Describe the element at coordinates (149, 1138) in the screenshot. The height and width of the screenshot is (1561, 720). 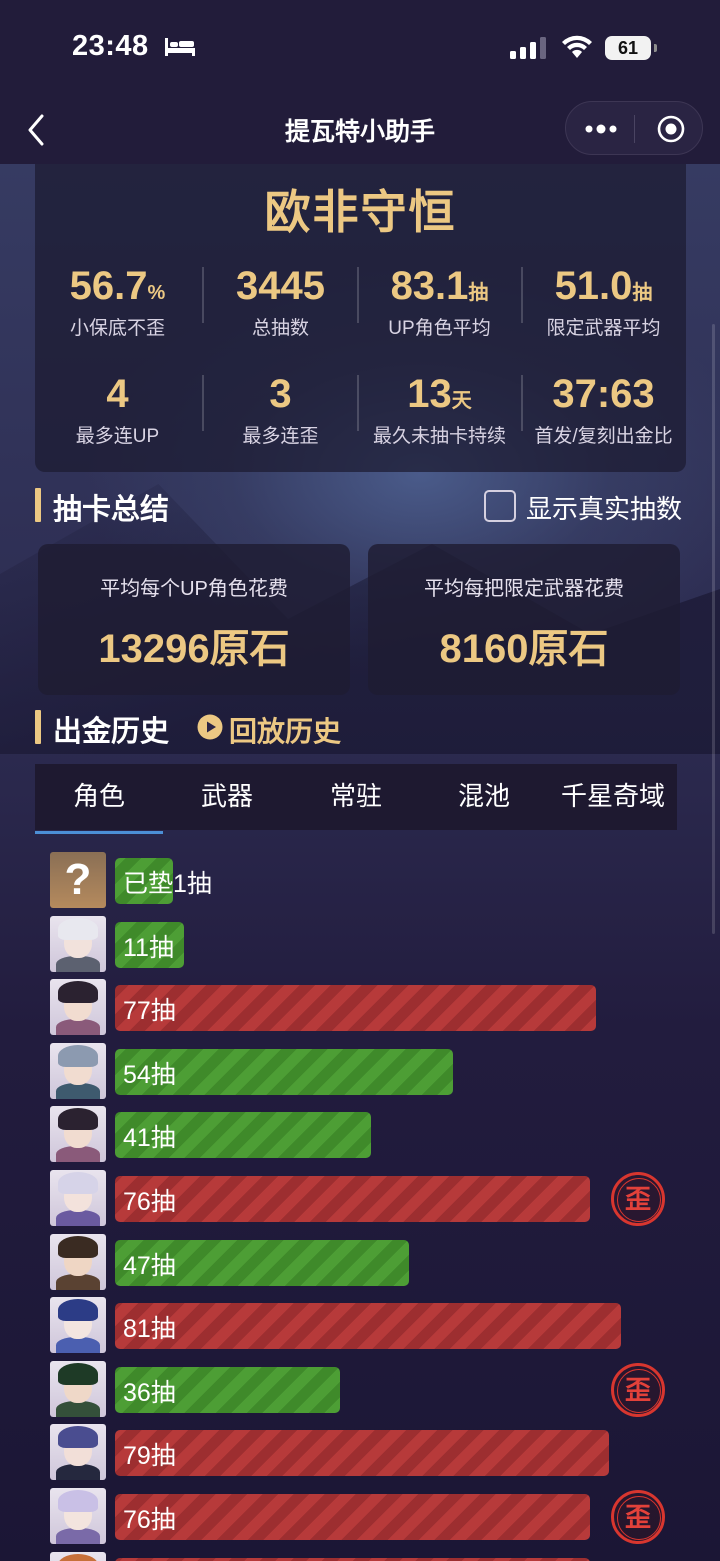
I see `pull-count-label: 41抽` at that location.